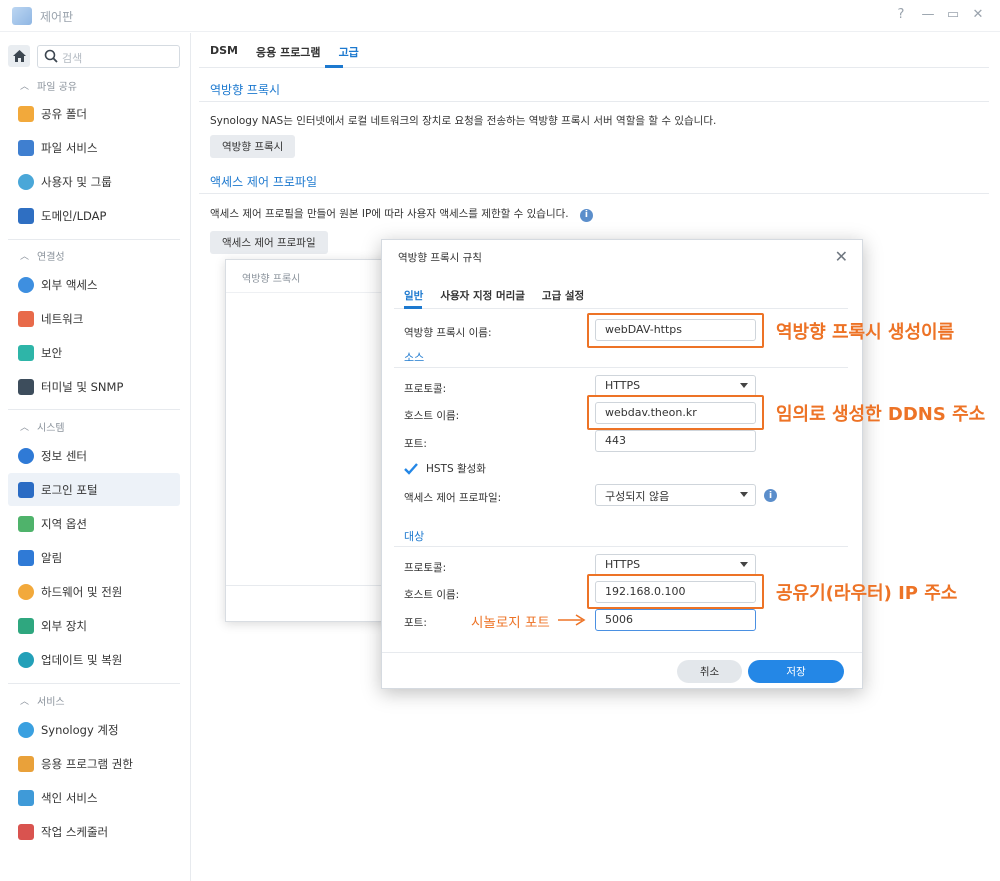  I want to click on login-portal-icon, so click(26, 489).